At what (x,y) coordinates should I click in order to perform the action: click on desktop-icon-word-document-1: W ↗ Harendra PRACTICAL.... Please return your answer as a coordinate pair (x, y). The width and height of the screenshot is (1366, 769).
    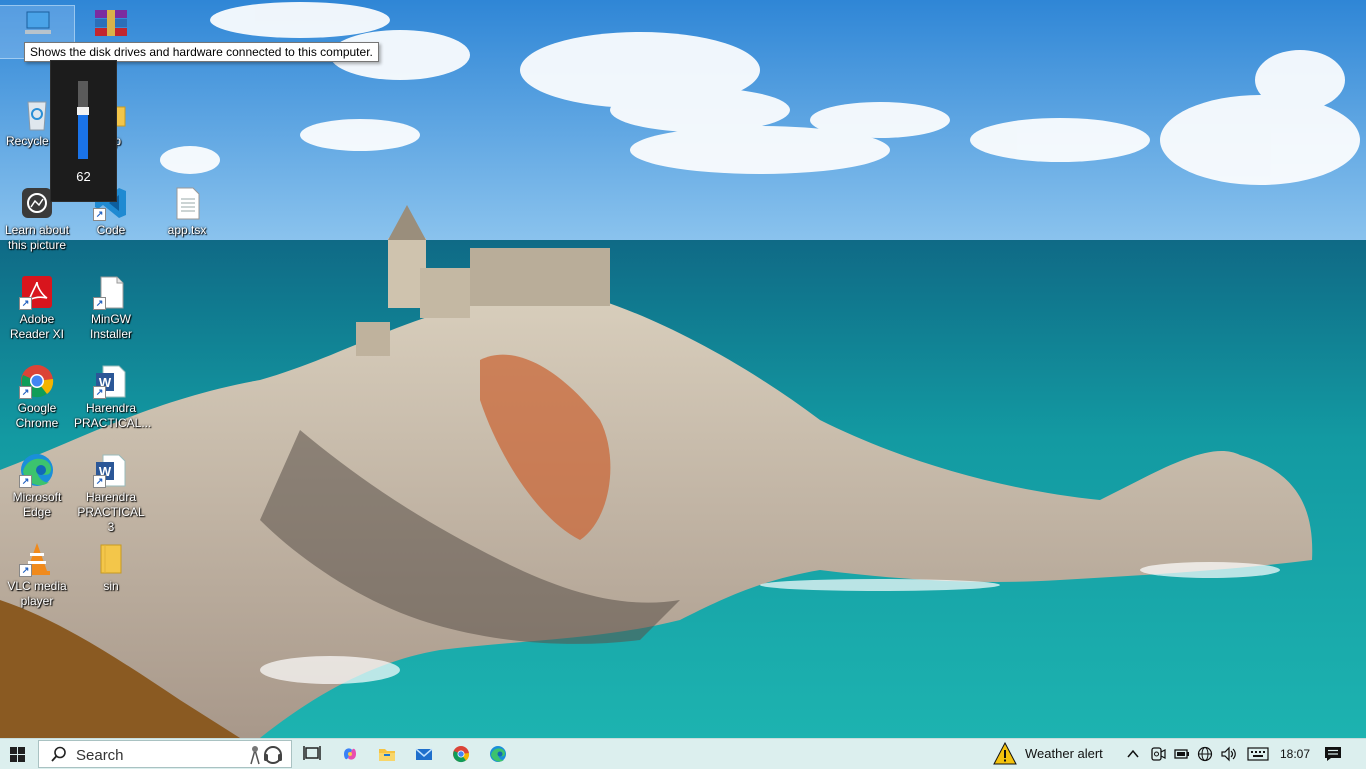
    Looking at the image, I should click on (113, 397).